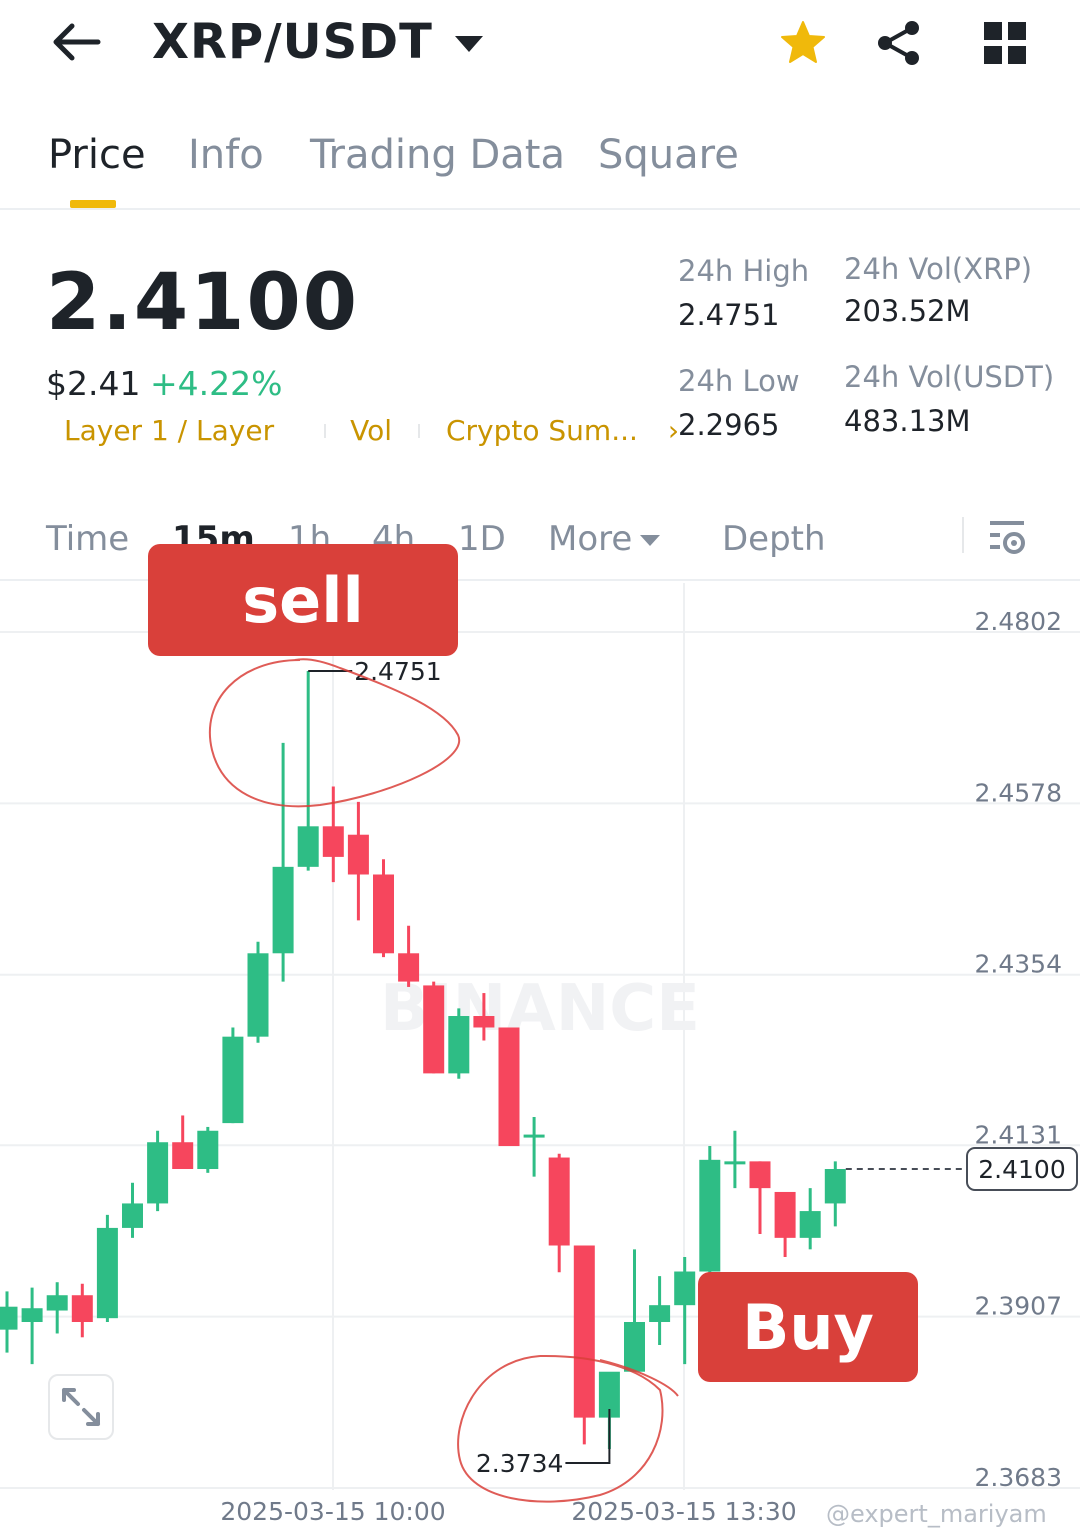 The width and height of the screenshot is (1080, 1536). I want to click on expand-chart-button, so click(81, 1407).